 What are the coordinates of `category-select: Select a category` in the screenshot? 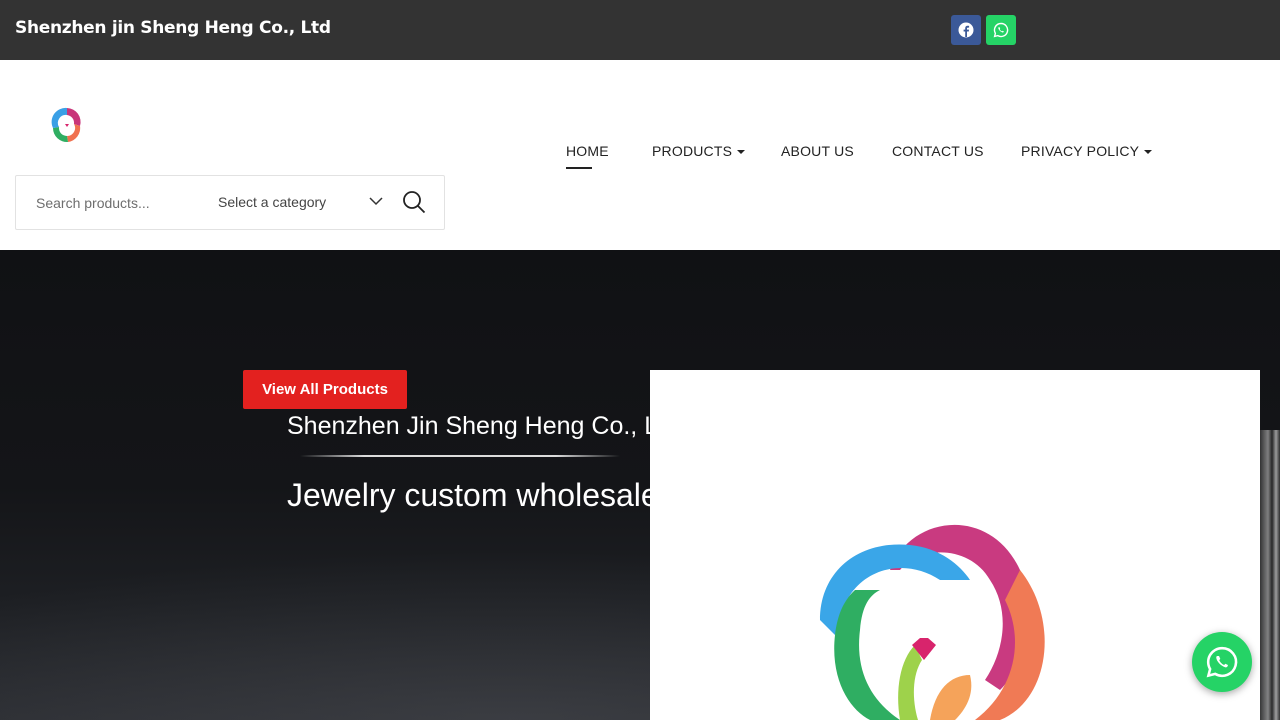 It's located at (272, 202).